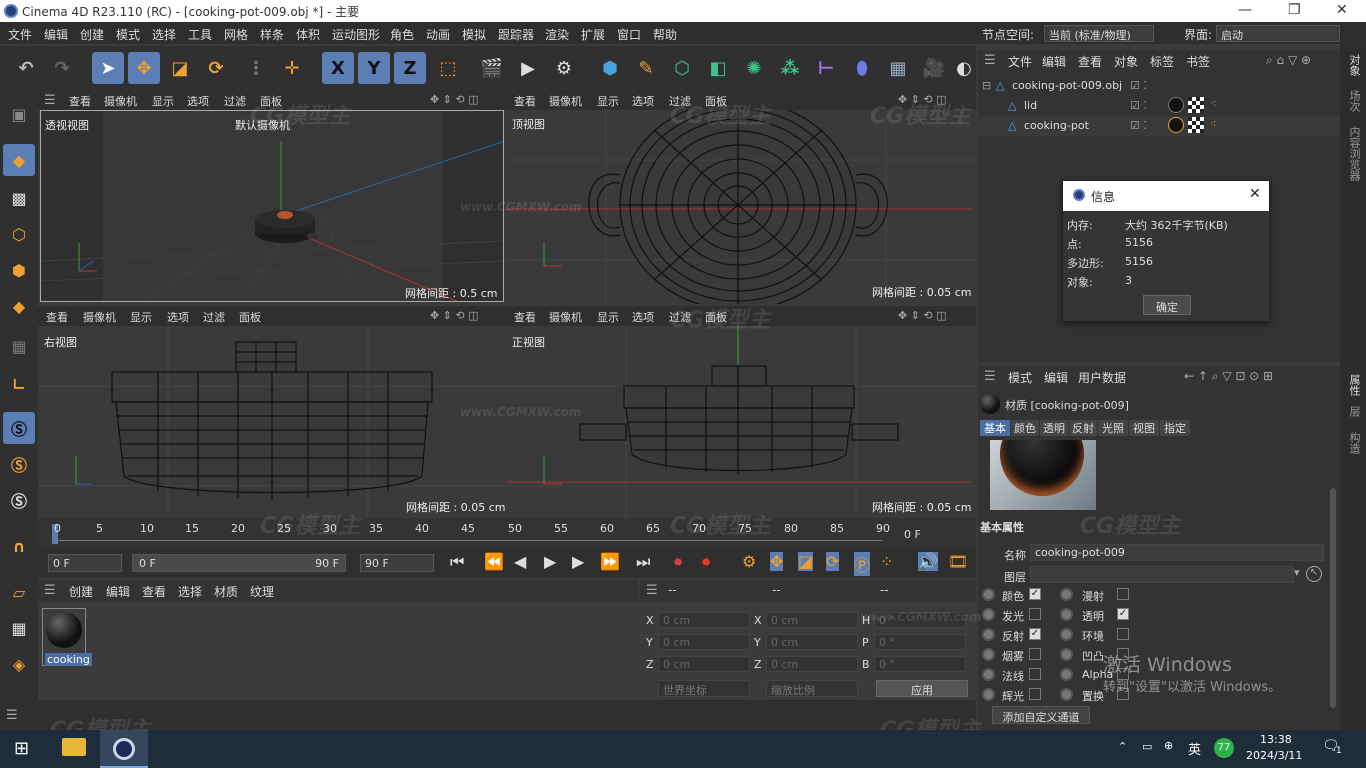  Describe the element at coordinates (1354, 385) in the screenshot. I see `tab-attributes: 属性` at that location.